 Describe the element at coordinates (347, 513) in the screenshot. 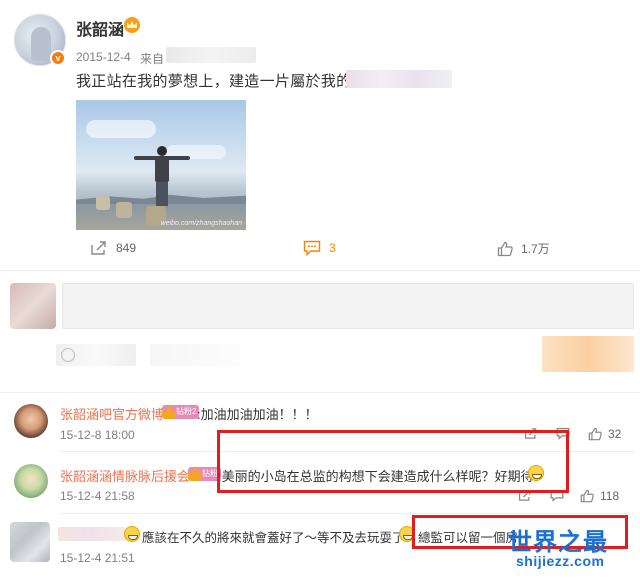

I see `comment-divider` at that location.